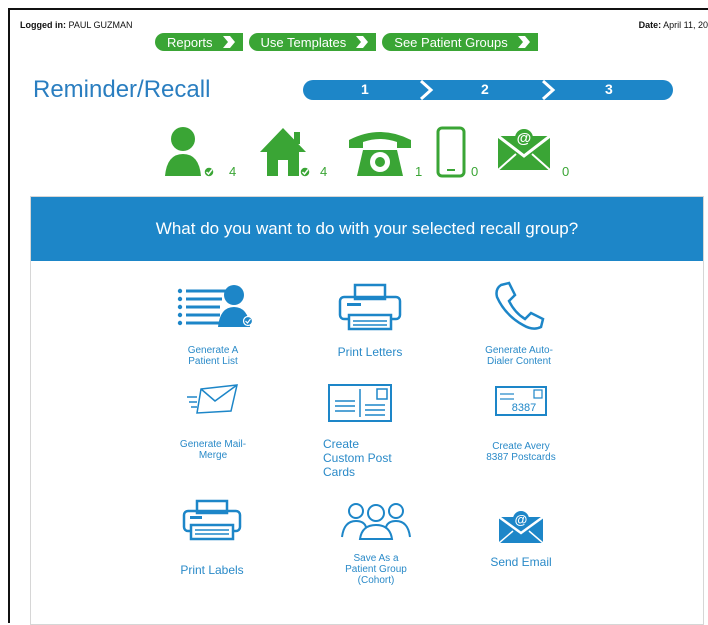 The image size is (708, 625). I want to click on print-labels-button: Print Labels, so click(212, 538).